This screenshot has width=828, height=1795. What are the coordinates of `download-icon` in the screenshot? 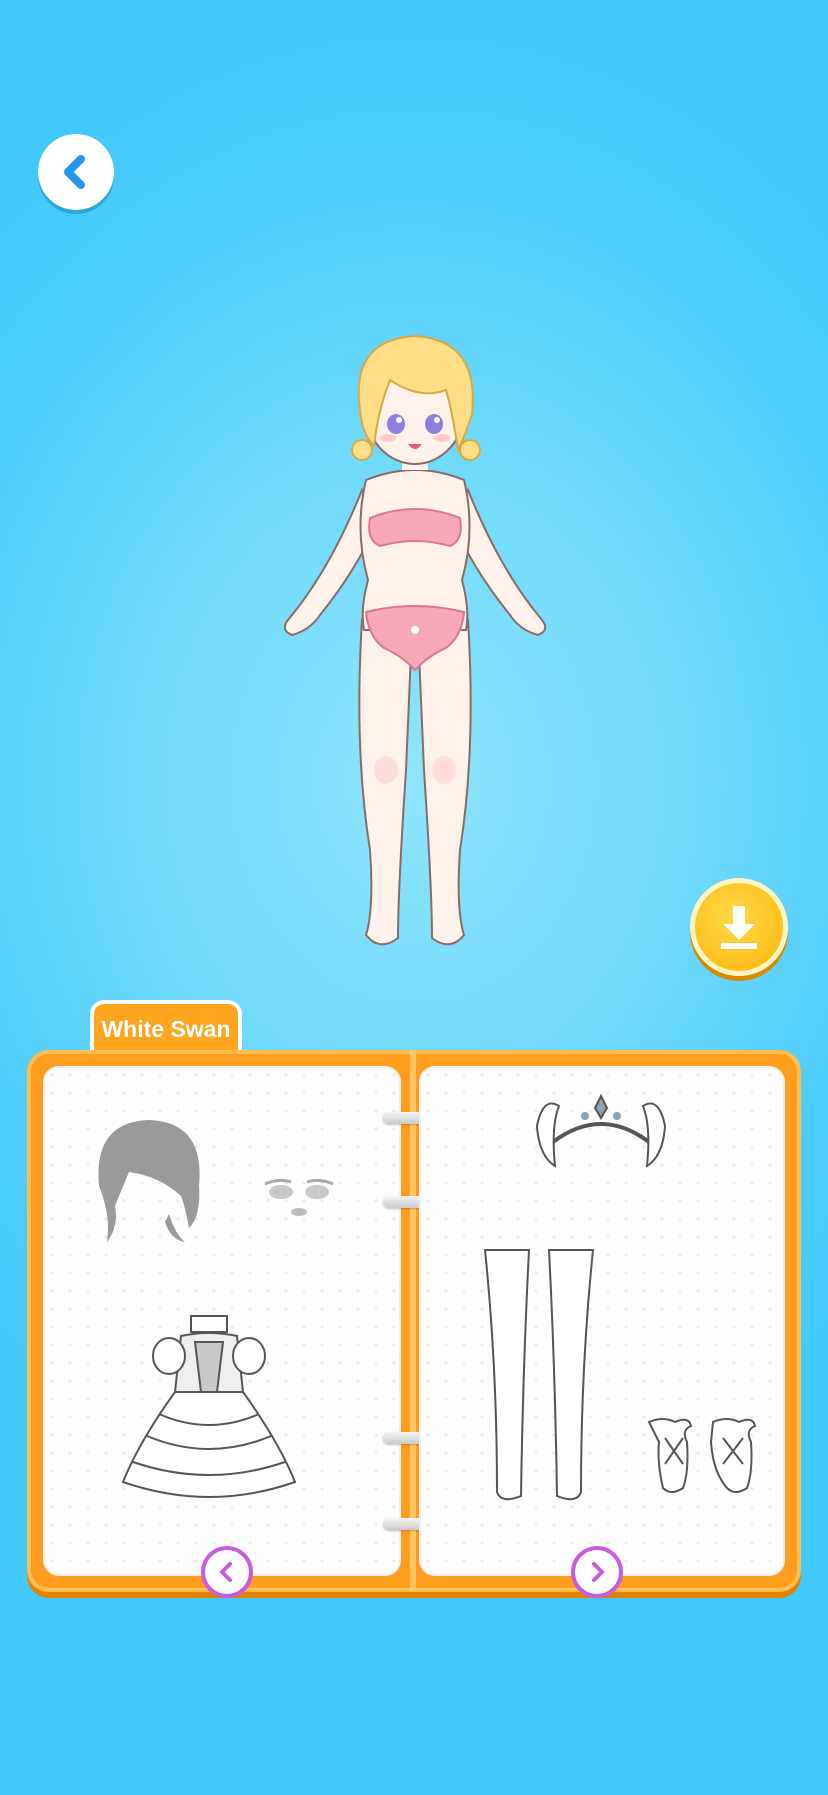 It's located at (739, 927).